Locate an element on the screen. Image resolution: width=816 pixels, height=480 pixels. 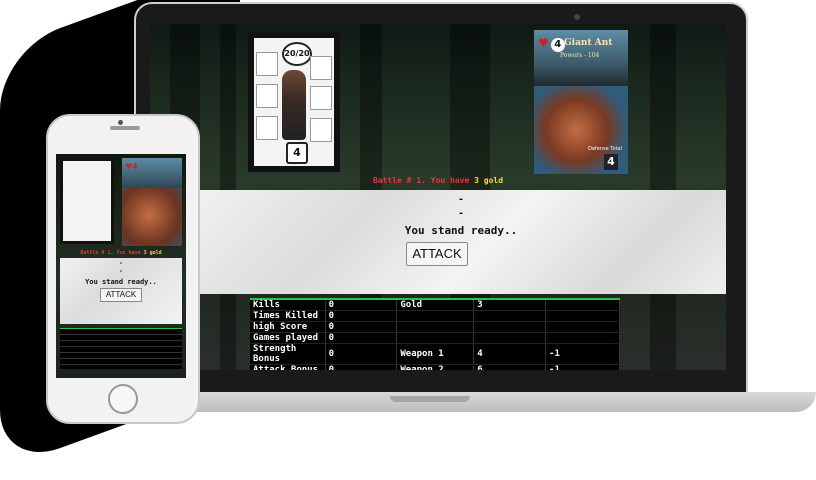
stats-row: high Score 0 is located at coordinates (435, 327).